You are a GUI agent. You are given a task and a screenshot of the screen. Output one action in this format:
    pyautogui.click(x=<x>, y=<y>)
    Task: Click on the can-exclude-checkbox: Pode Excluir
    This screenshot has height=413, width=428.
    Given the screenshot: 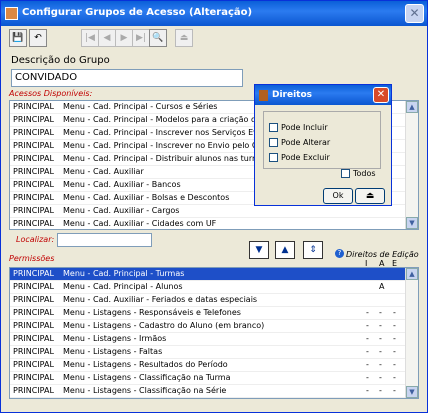 What is the action you would take?
    pyautogui.click(x=299, y=157)
    